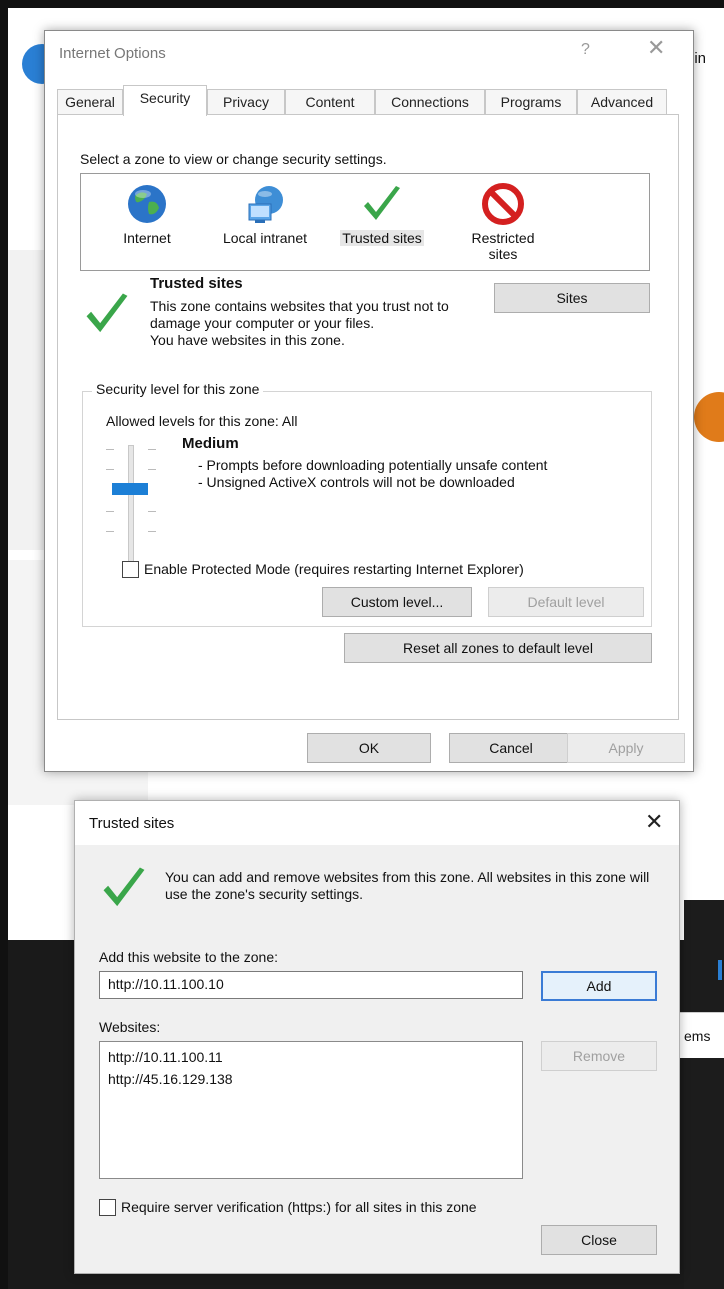 This screenshot has height=1289, width=724. Describe the element at coordinates (90, 102) in the screenshot. I see `tab-general: General` at that location.